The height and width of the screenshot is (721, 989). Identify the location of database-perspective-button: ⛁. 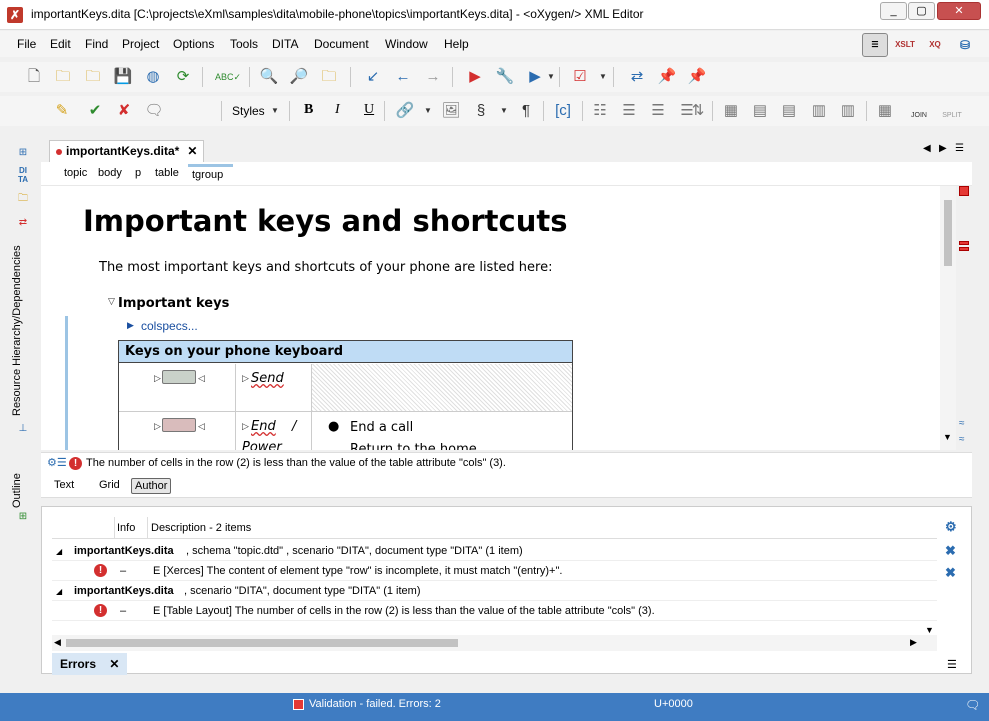
(965, 45).